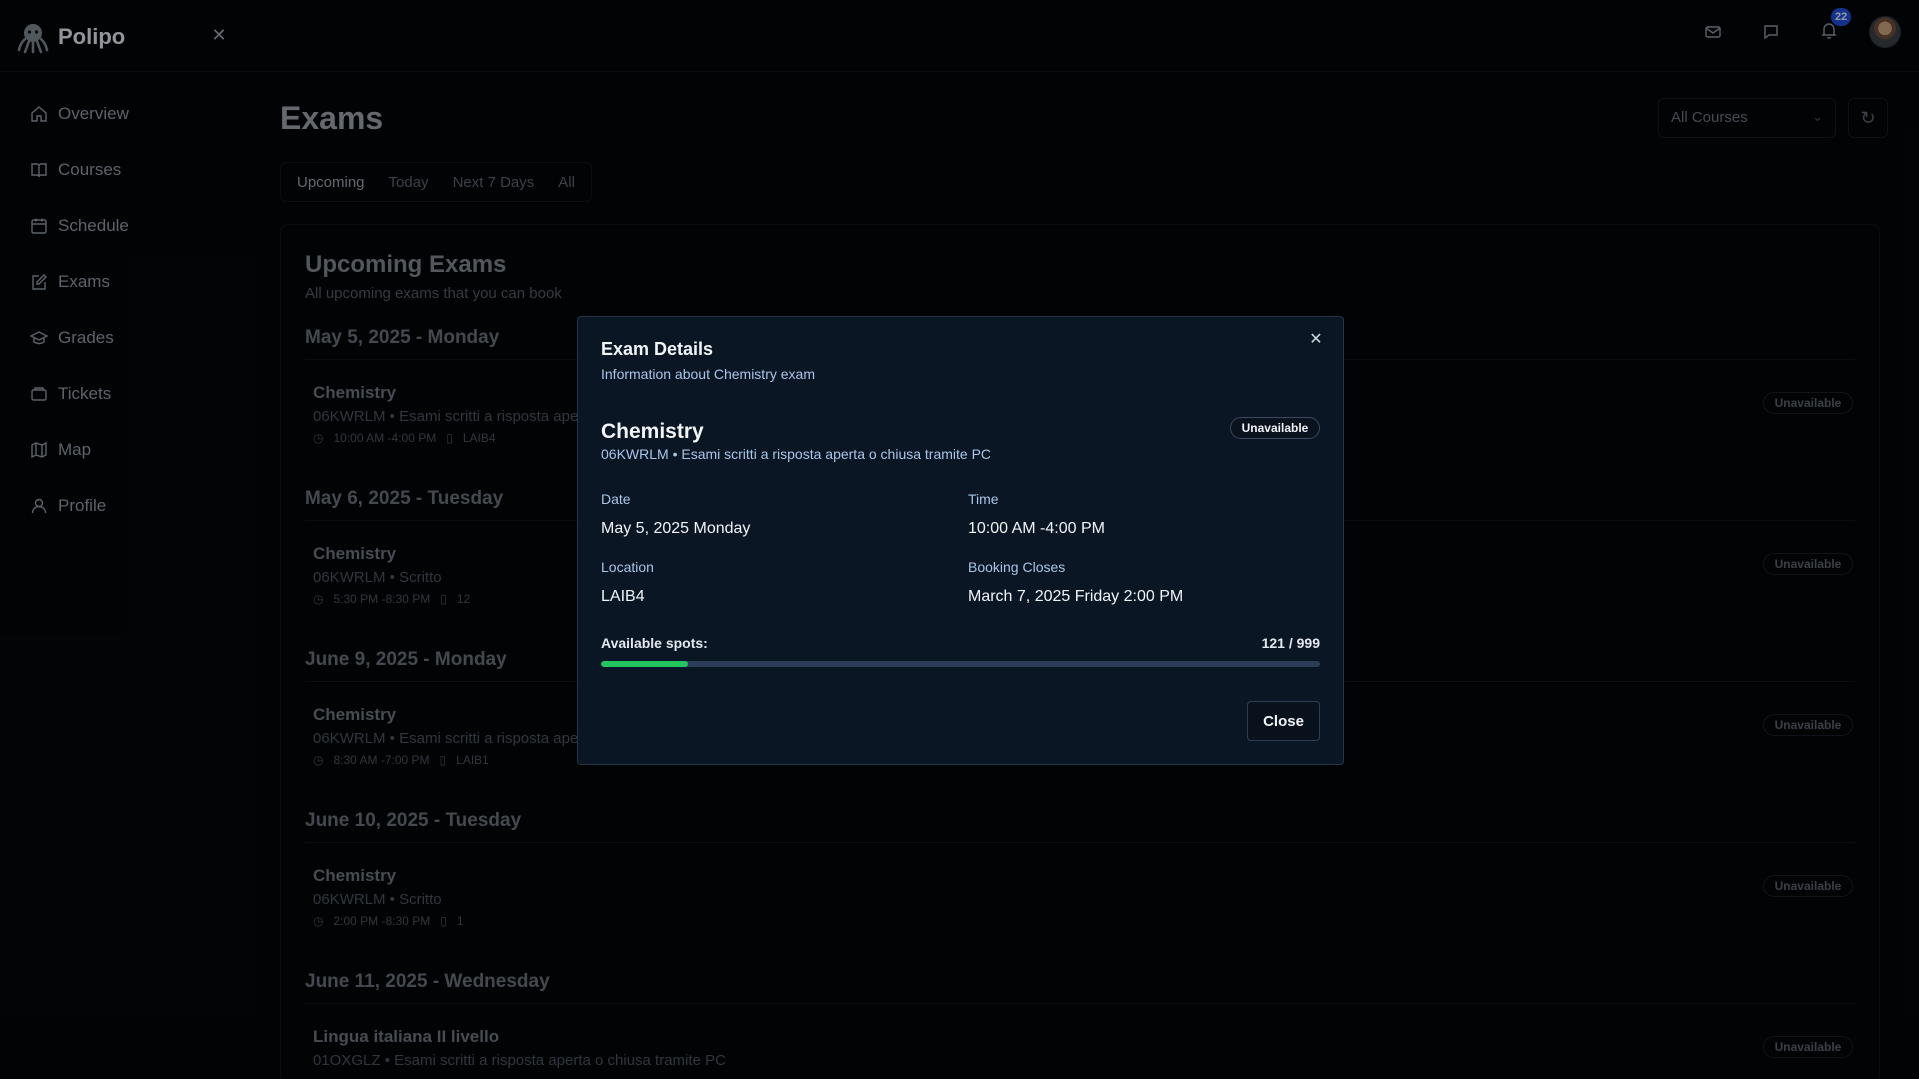 This screenshot has height=1079, width=1919. Describe the element at coordinates (1017, 567) in the screenshot. I see `booking-closes-label: Booking Closes` at that location.